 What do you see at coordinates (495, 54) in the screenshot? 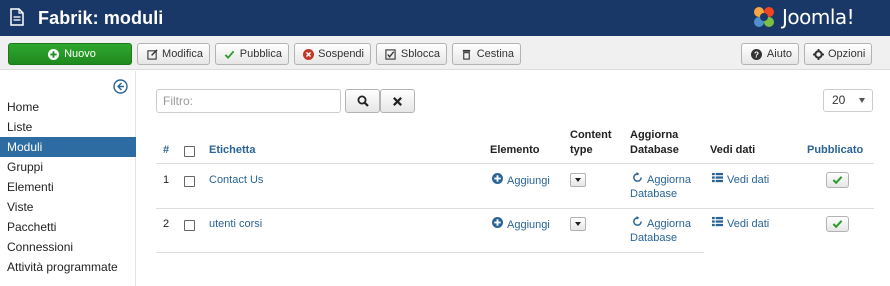
I see `trash-button-label: Cestina` at bounding box center [495, 54].